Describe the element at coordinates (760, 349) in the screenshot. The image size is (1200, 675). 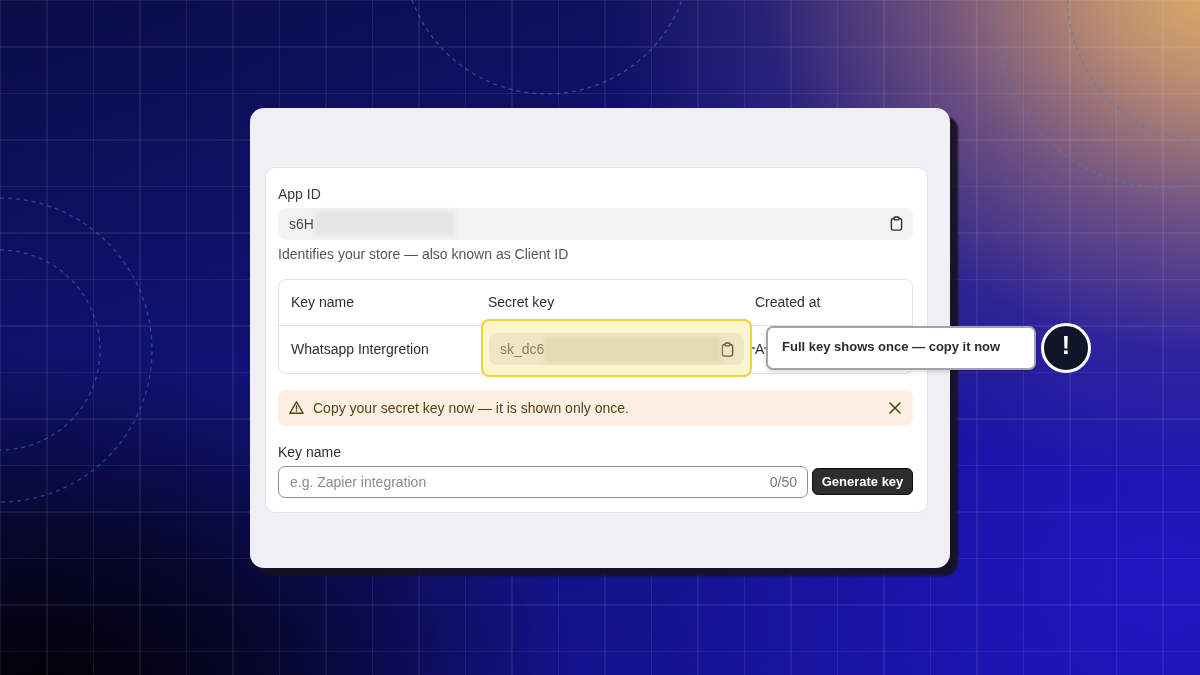
I see `created-at-text: A` at that location.